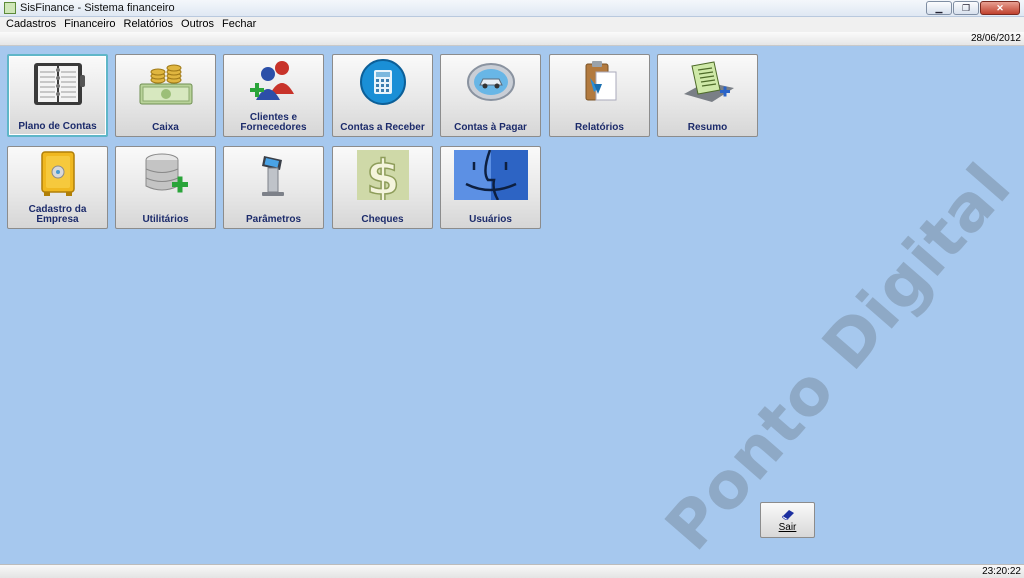 The width and height of the screenshot is (1024, 578). Describe the element at coordinates (197, 24) in the screenshot. I see `menu-outros: Outros` at that location.